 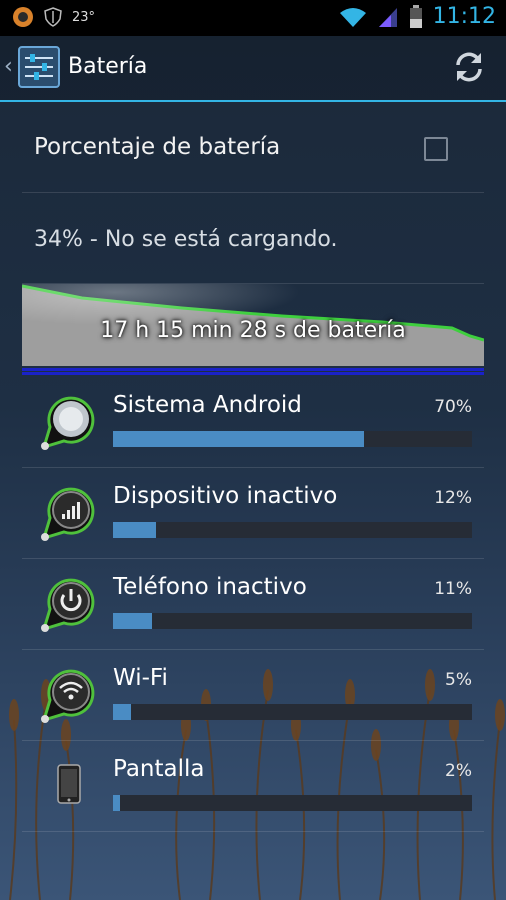 What do you see at coordinates (253, 695) in the screenshot?
I see `usage-item-wifi: Wi-Fi 5%` at bounding box center [253, 695].